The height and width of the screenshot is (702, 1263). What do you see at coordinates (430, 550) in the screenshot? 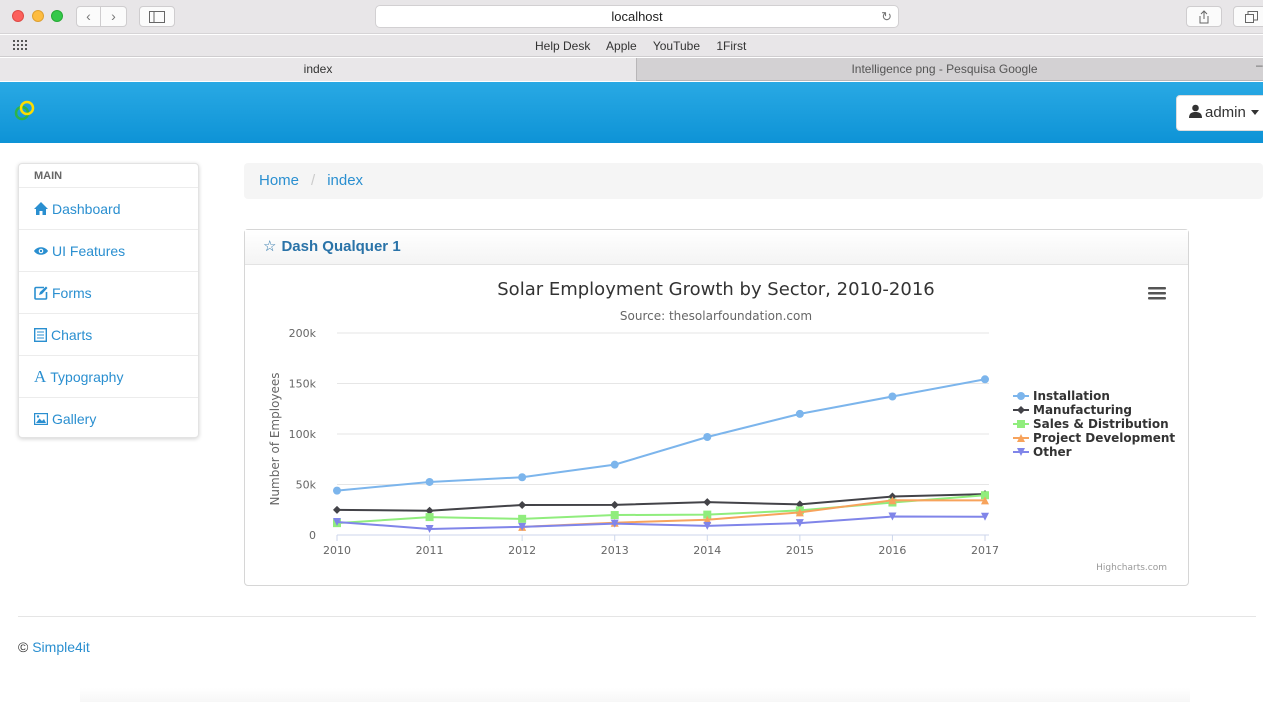
I see `x-tick-label: 2011` at bounding box center [430, 550].